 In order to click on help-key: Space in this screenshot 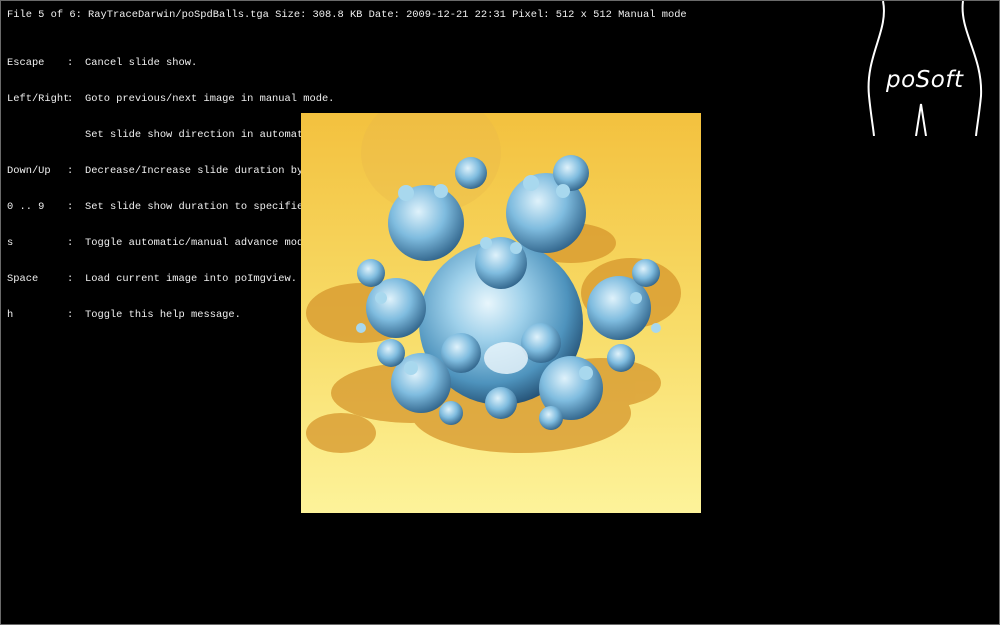, I will do `click(23, 279)`.